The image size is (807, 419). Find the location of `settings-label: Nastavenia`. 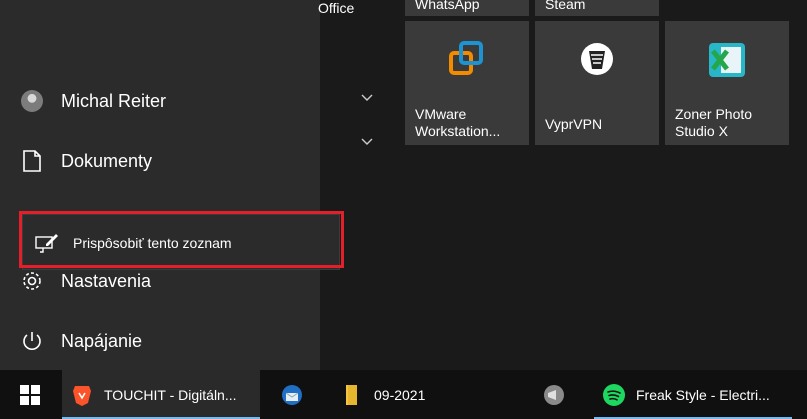

settings-label: Nastavenia is located at coordinates (106, 280).